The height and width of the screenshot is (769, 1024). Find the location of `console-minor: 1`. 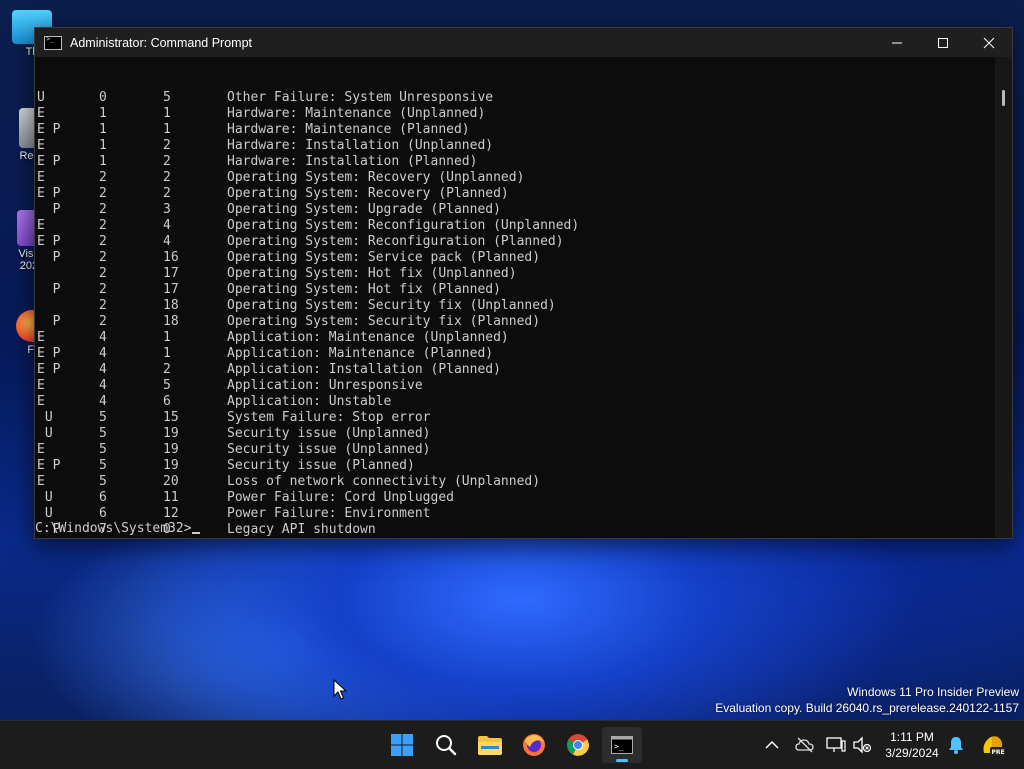

console-minor: 1 is located at coordinates (167, 337).